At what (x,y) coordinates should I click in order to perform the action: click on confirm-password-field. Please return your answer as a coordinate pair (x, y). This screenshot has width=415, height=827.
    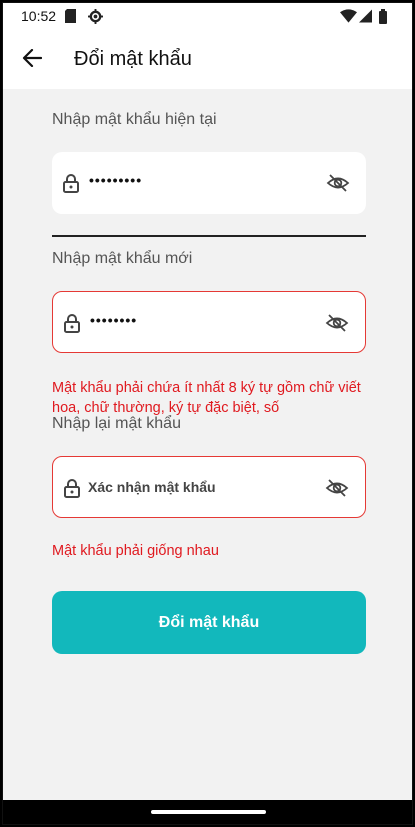
    Looking at the image, I should click on (209, 487).